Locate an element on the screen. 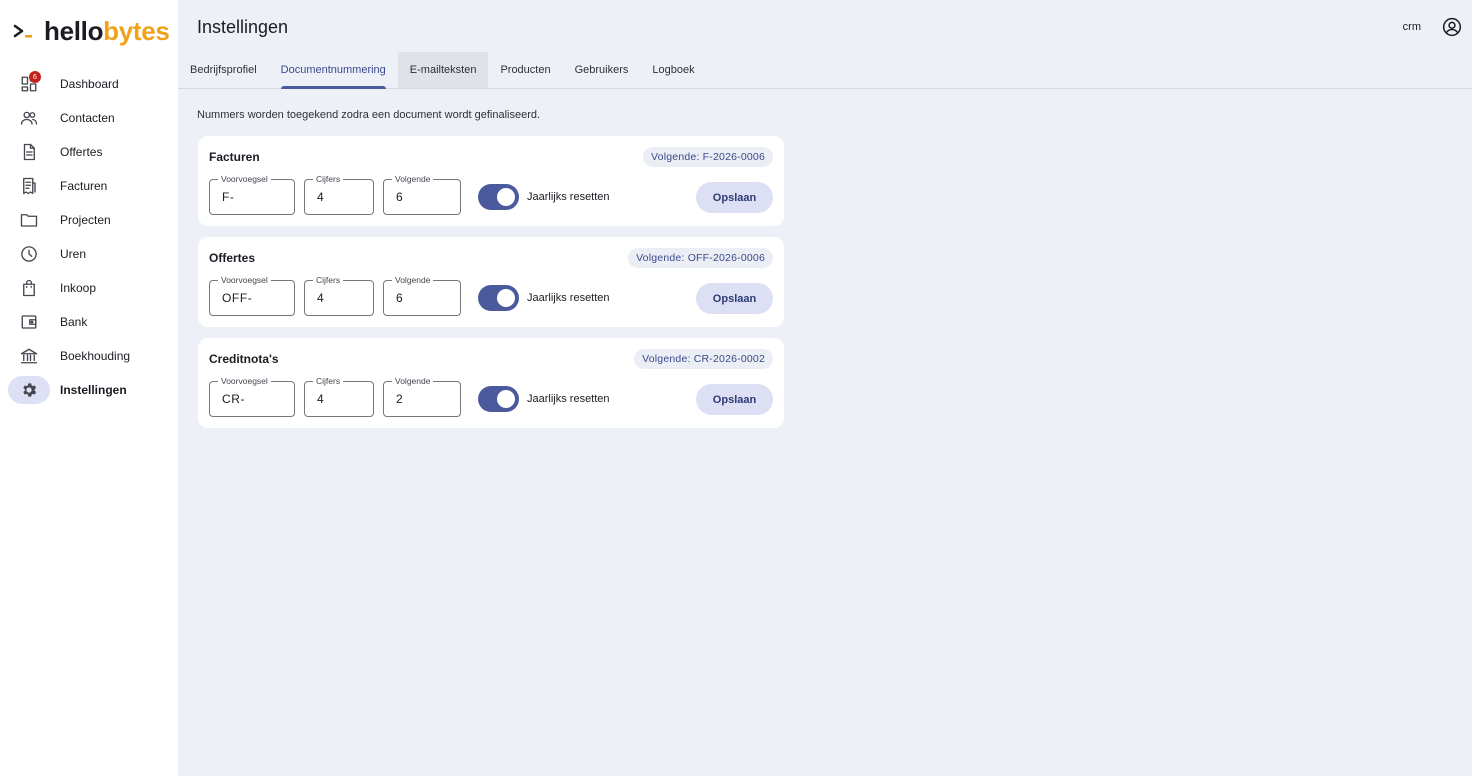 The width and height of the screenshot is (1472, 776). folder-icon is located at coordinates (29, 220).